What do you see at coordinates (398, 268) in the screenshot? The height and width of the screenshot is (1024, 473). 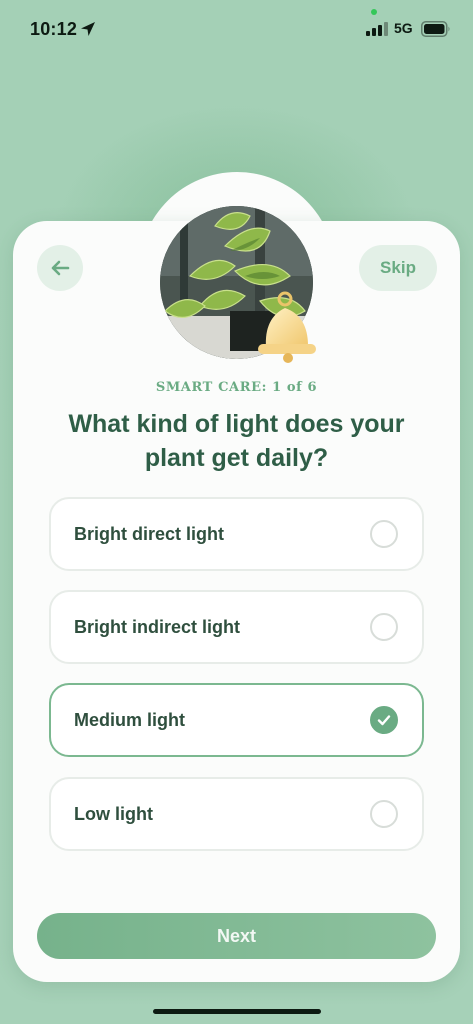 I see `skip-button: Skip` at bounding box center [398, 268].